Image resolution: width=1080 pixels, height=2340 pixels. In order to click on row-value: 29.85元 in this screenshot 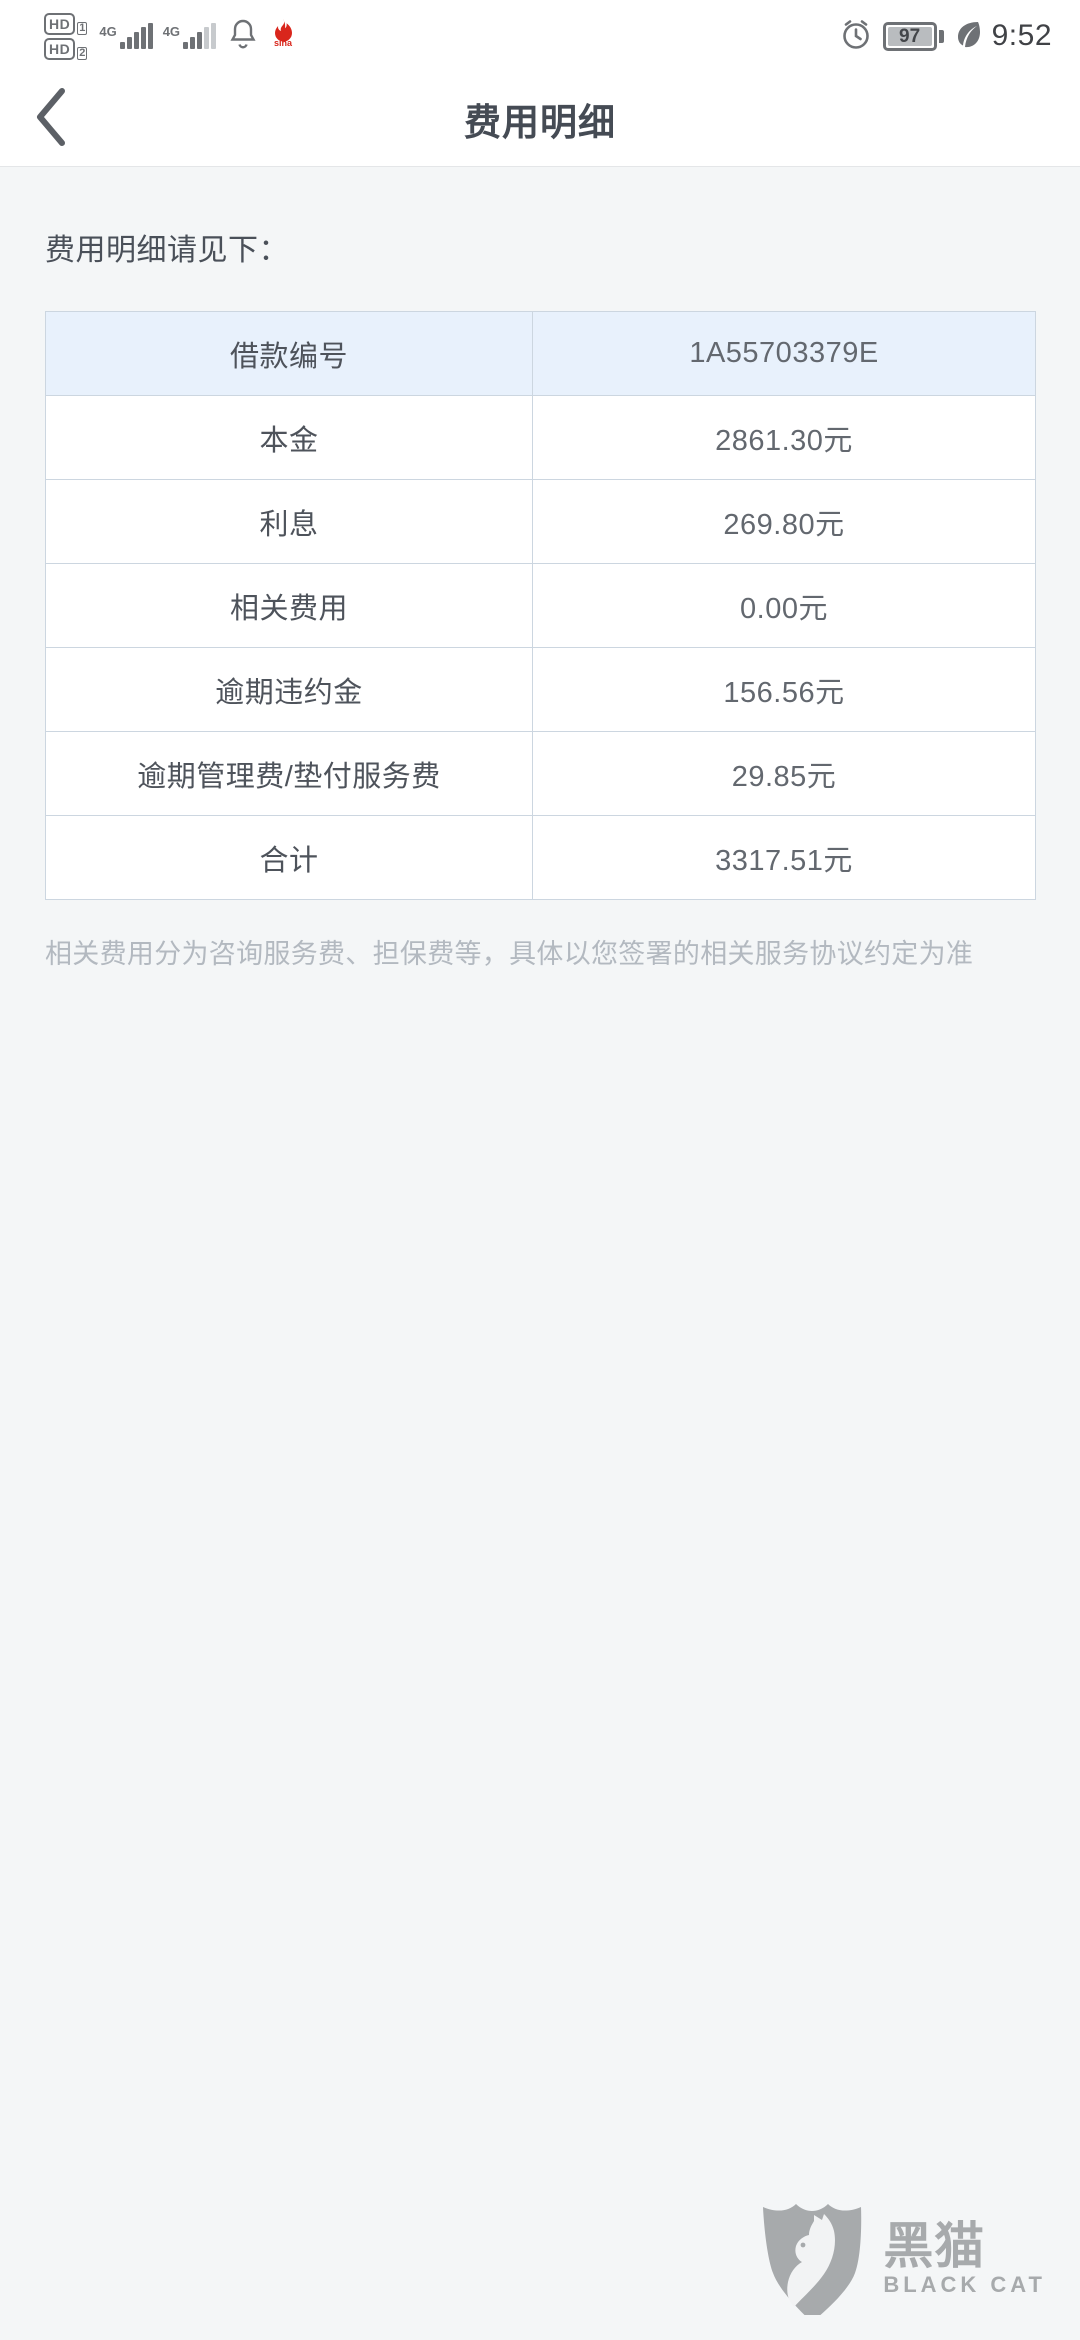, I will do `click(784, 776)`.